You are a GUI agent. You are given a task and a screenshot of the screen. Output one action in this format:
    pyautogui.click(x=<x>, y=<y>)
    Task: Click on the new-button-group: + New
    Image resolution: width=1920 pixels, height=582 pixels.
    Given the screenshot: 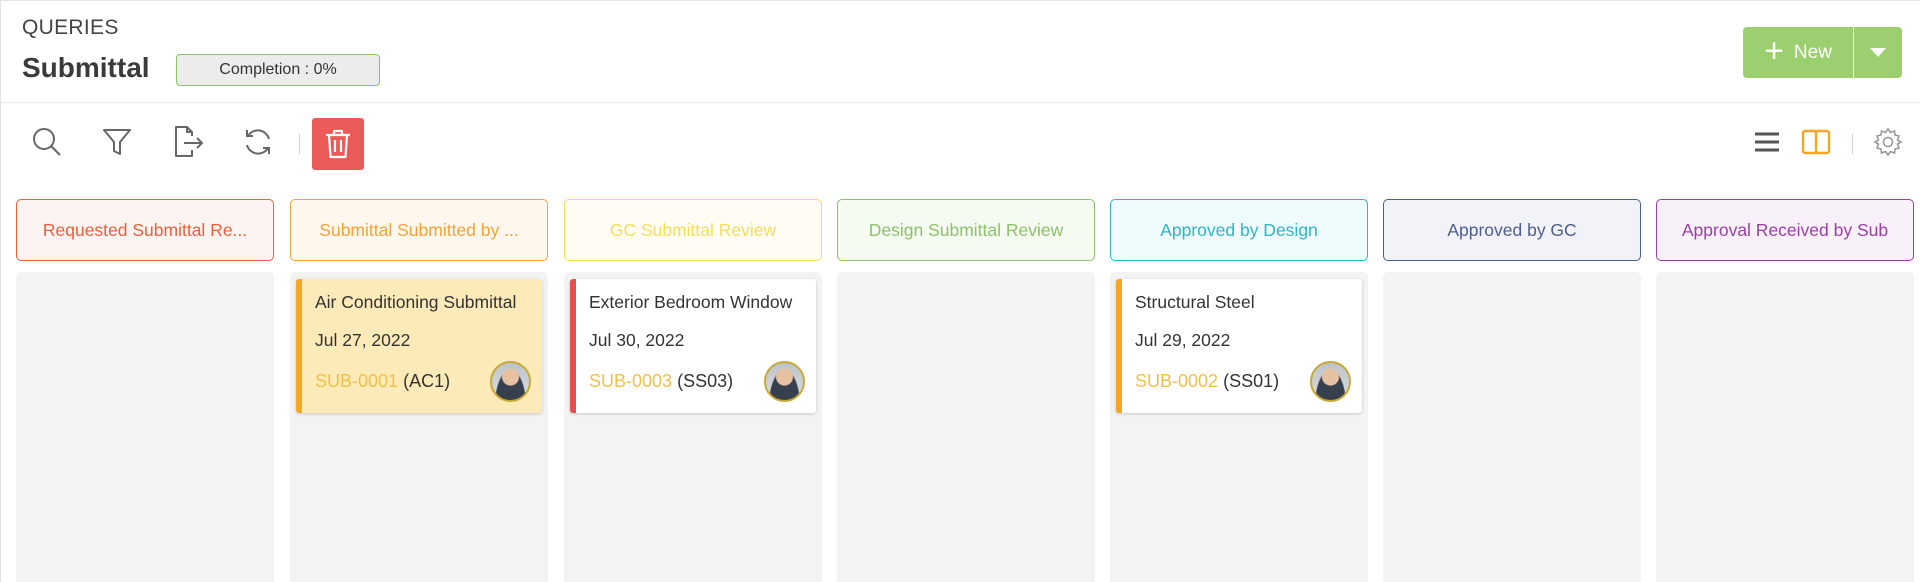 What is the action you would take?
    pyautogui.click(x=1822, y=52)
    